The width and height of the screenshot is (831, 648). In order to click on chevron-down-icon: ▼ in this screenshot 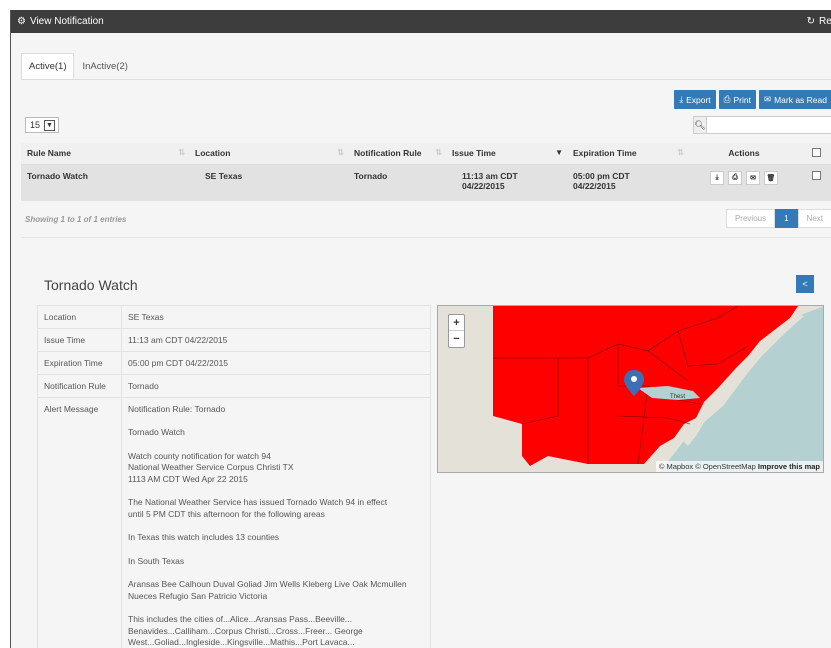, I will do `click(50, 125)`.